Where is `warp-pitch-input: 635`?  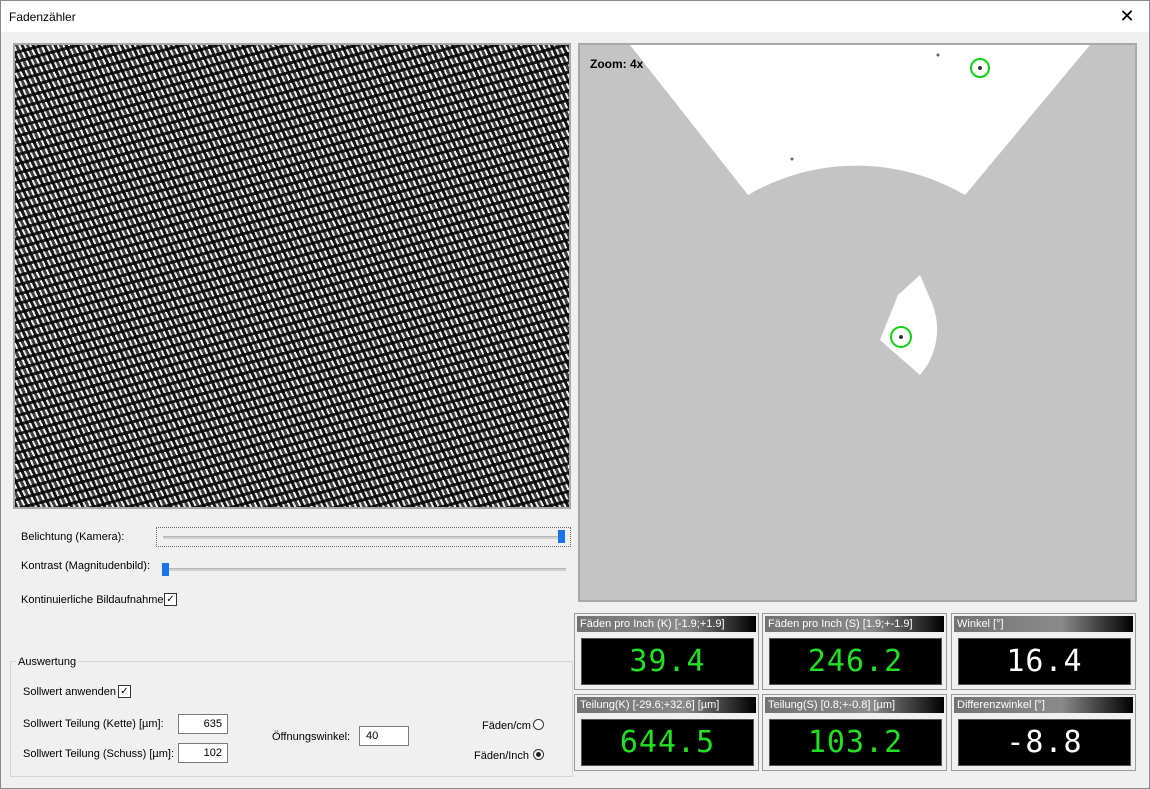
warp-pitch-input: 635 is located at coordinates (203, 724).